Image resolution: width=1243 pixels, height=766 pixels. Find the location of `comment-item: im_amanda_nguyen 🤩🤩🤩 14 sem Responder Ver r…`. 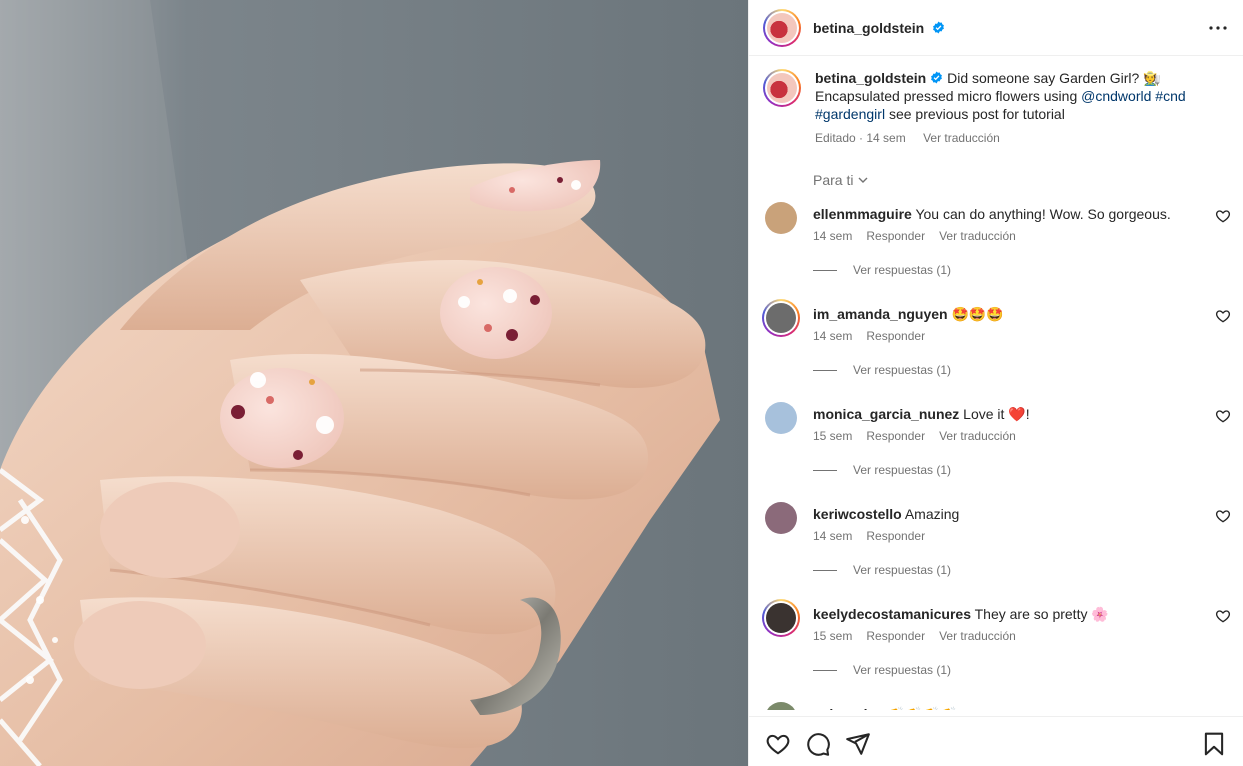

comment-item: im_amanda_nguyen 🤩🤩🤩 14 sem Responder Ver r… is located at coordinates (998, 345).